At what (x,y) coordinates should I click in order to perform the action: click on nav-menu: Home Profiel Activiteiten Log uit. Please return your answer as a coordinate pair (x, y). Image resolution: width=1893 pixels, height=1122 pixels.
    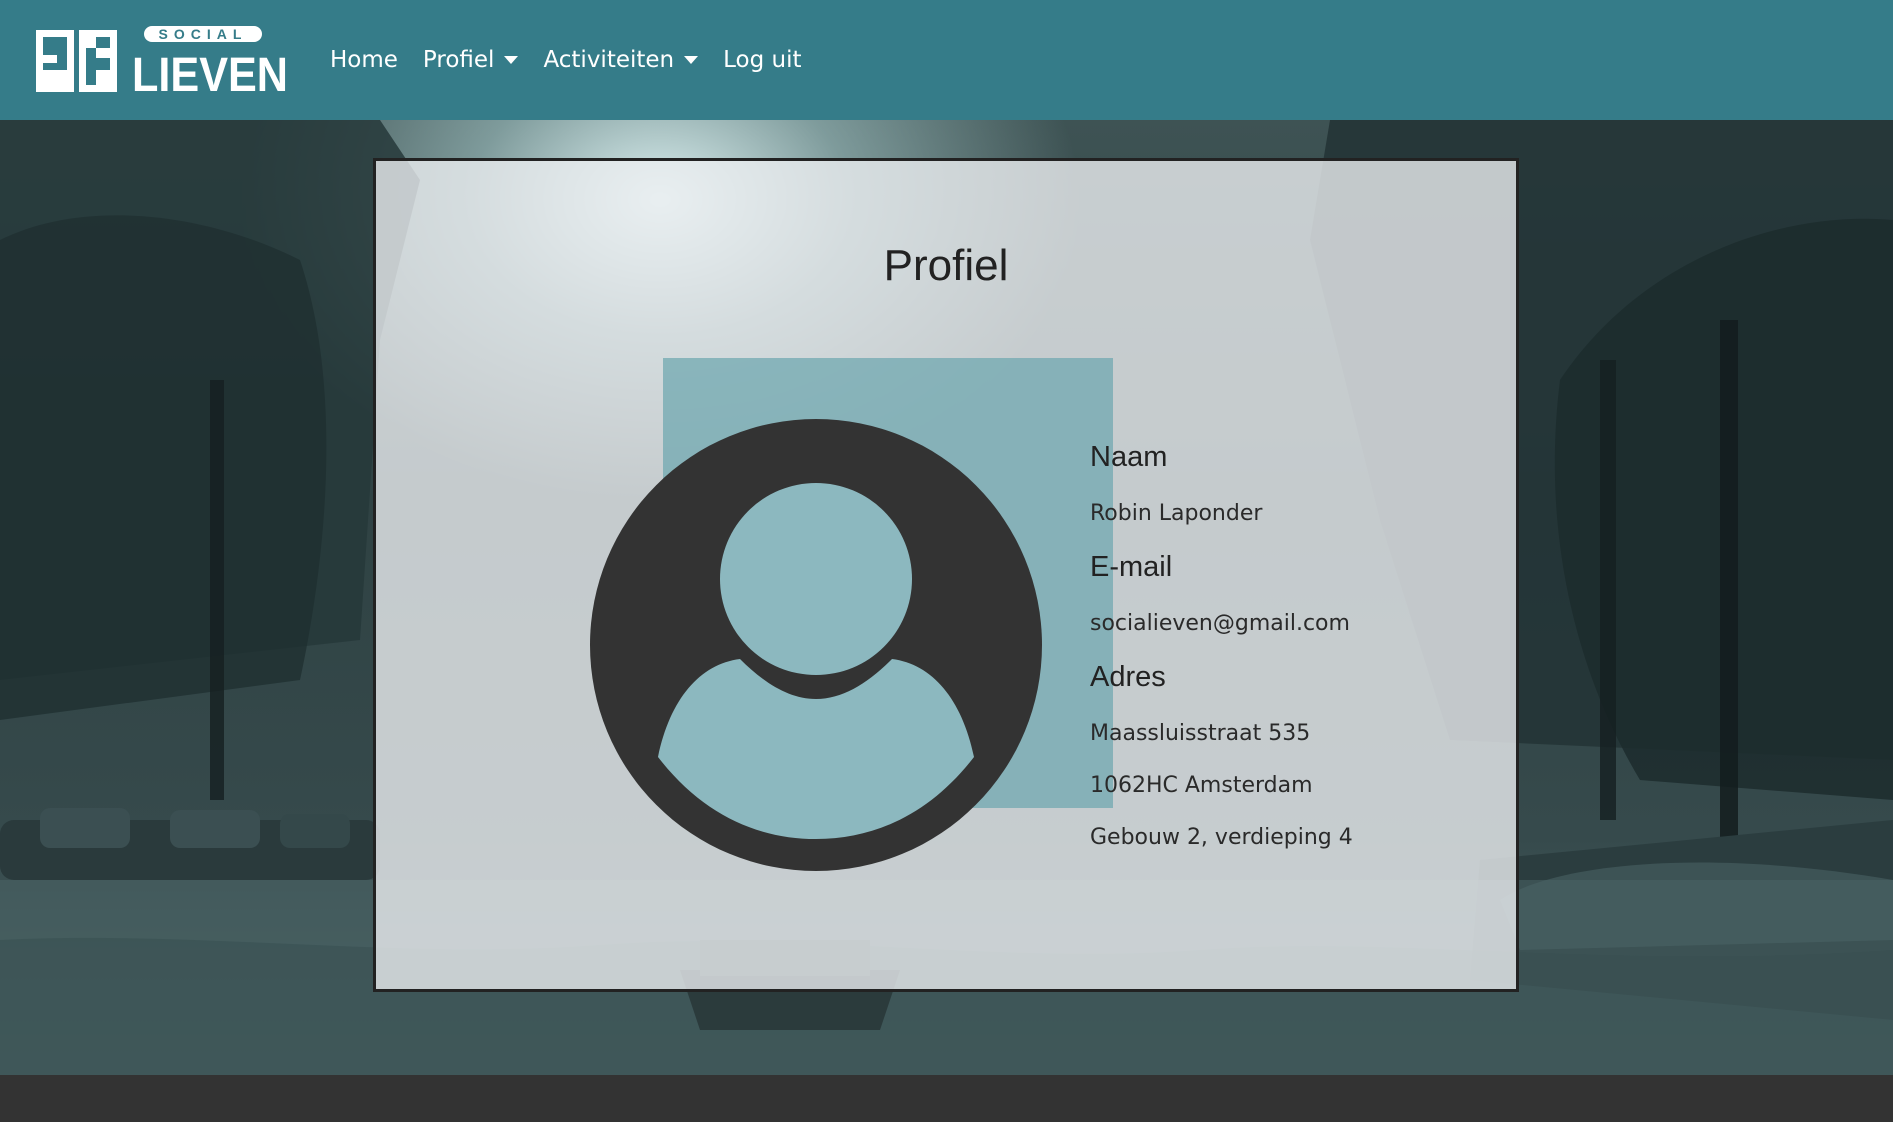
    Looking at the image, I should click on (578, 60).